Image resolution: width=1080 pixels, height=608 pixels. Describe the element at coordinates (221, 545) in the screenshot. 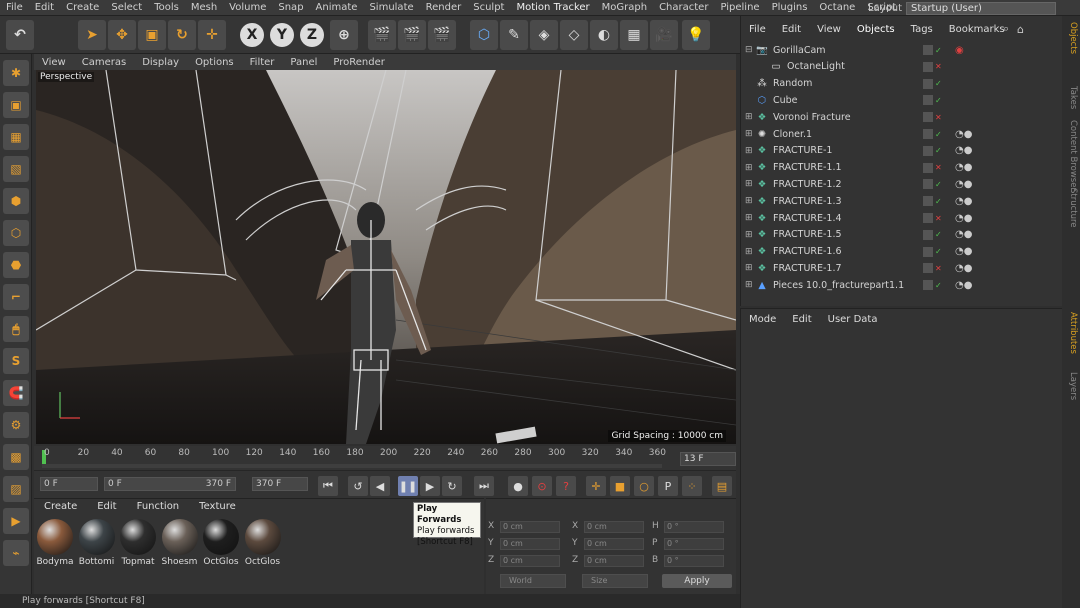

I see `material-swatch: OctGlos` at that location.